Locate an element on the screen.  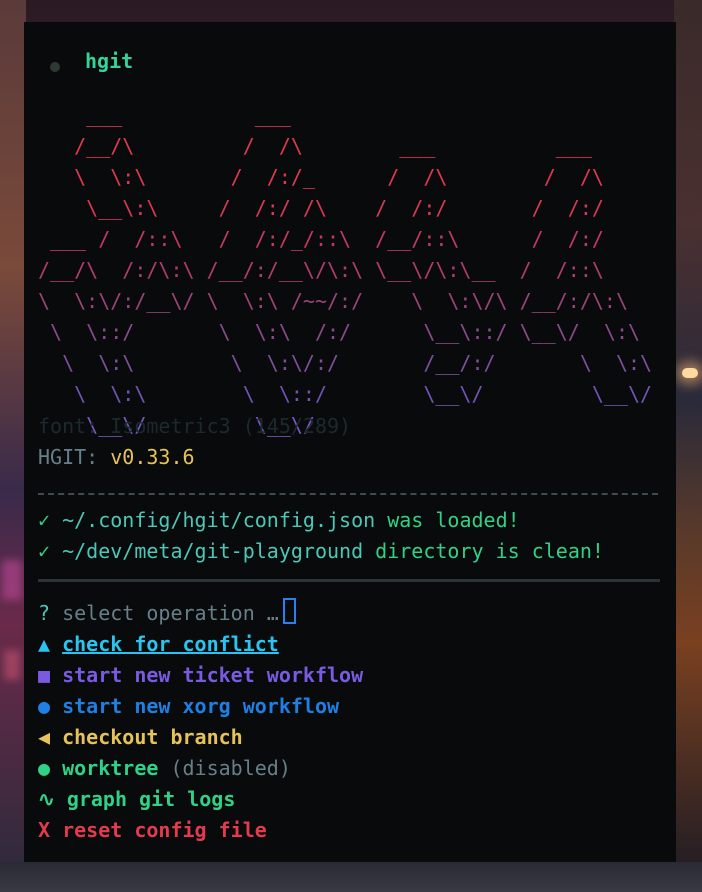
status-path: ~/dev/meta/git-playground is located at coordinates (213, 551).